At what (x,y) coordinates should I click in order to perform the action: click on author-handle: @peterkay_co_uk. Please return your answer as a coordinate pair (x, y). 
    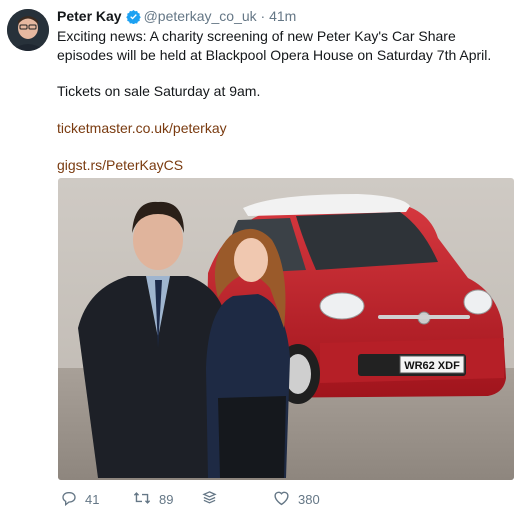
    Looking at the image, I should click on (200, 16).